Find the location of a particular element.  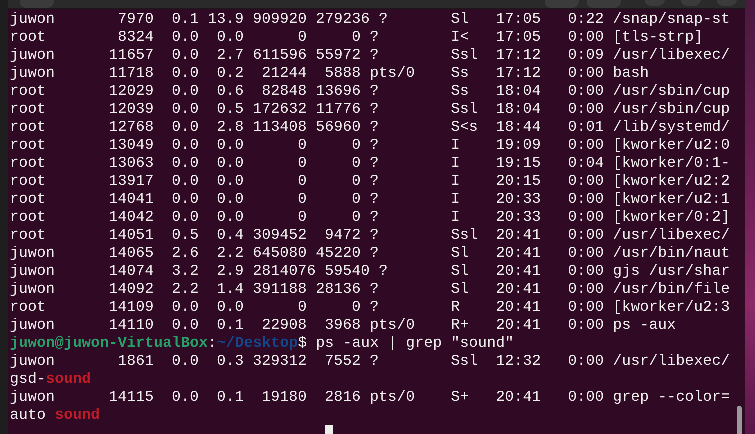

output-line: gsd-sound is located at coordinates (51, 380).